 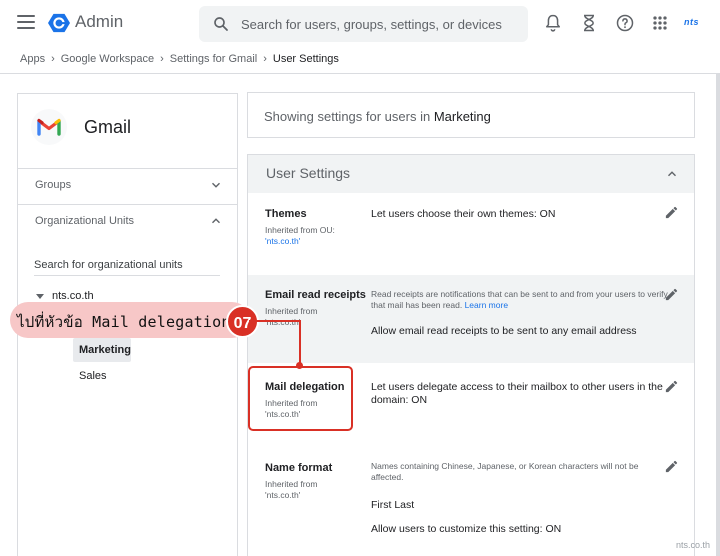 I want to click on chevron-down-icon, so click(x=216, y=185).